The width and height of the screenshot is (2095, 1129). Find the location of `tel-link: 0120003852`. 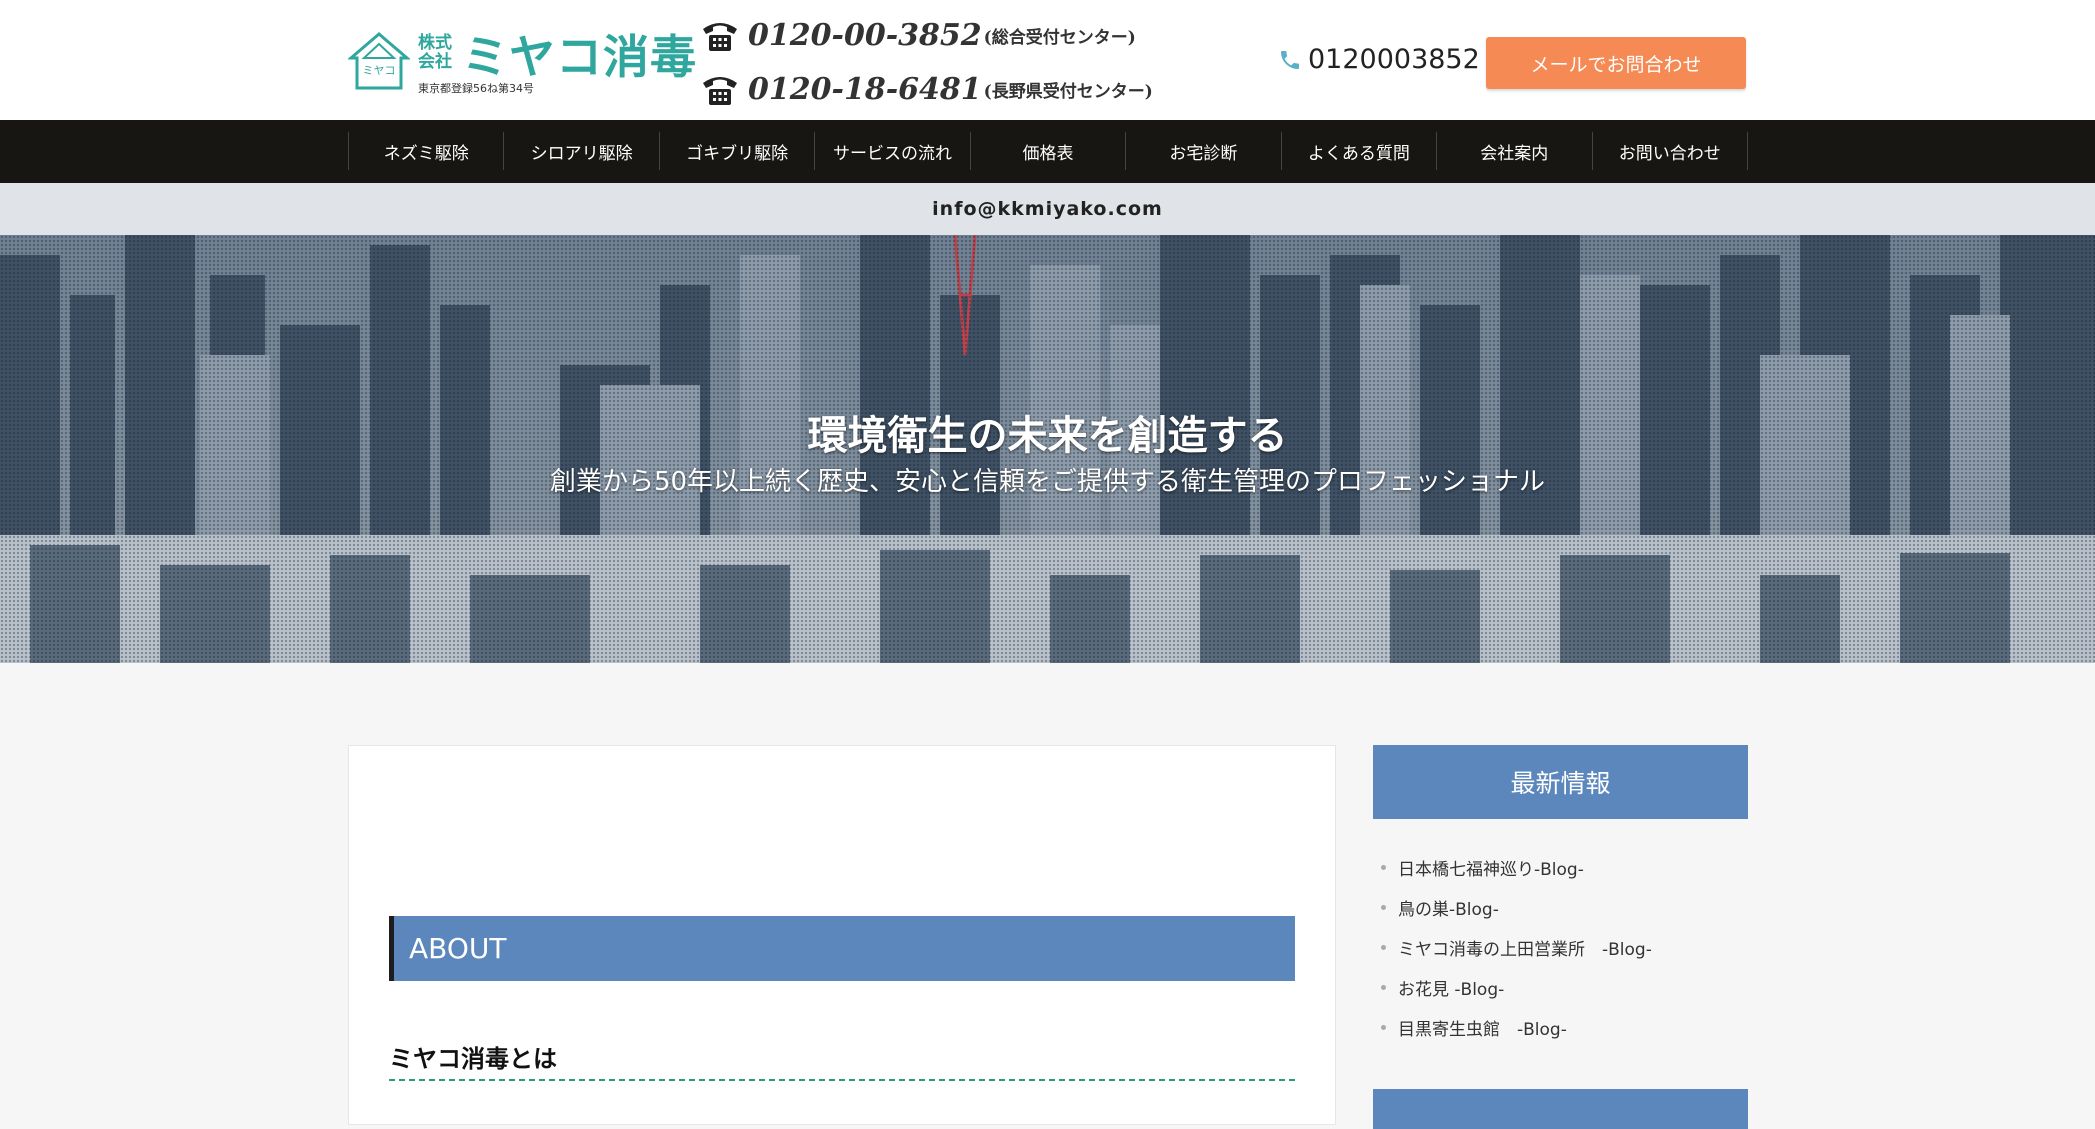

tel-link: 0120003852 is located at coordinates (1379, 59).